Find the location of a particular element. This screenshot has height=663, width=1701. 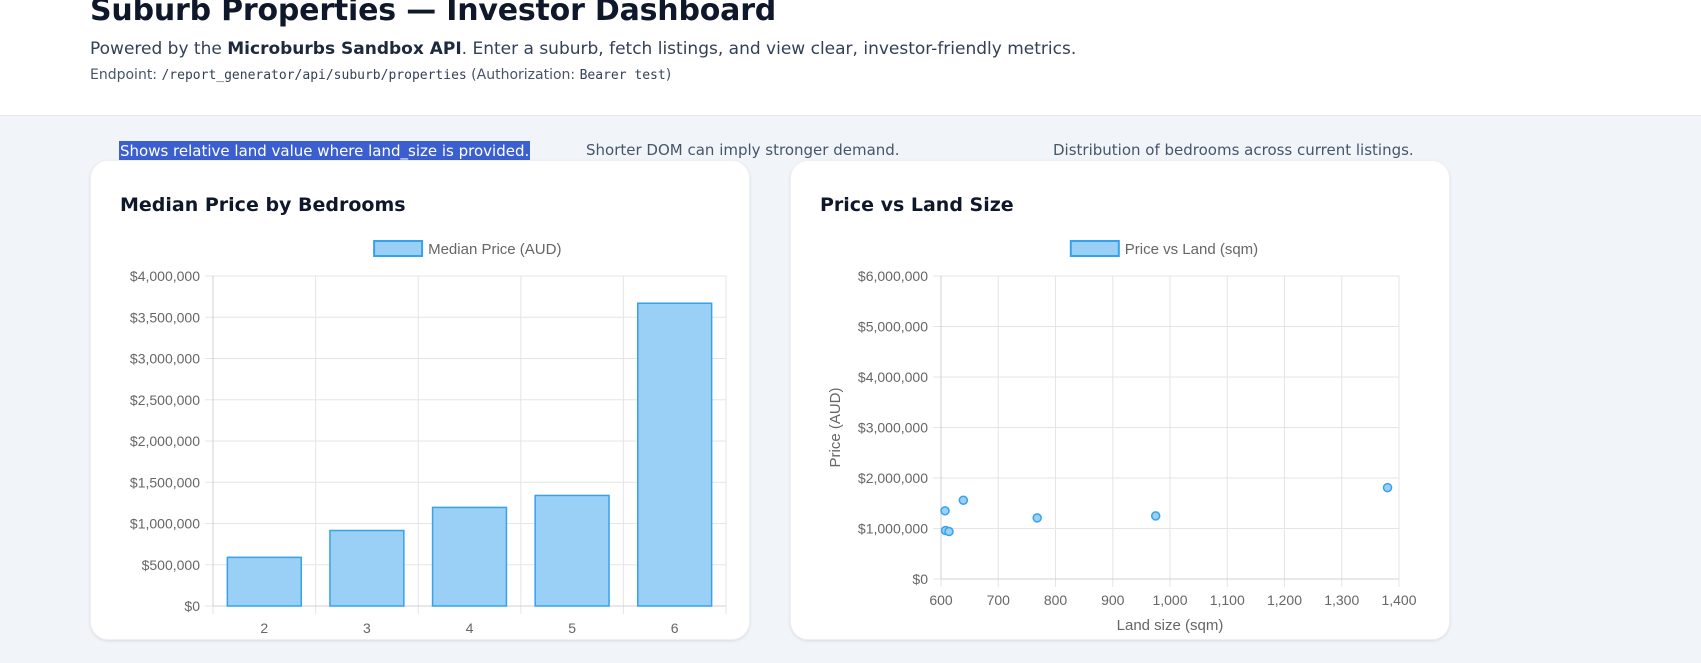

median-price-legend-swatch is located at coordinates (398, 248).